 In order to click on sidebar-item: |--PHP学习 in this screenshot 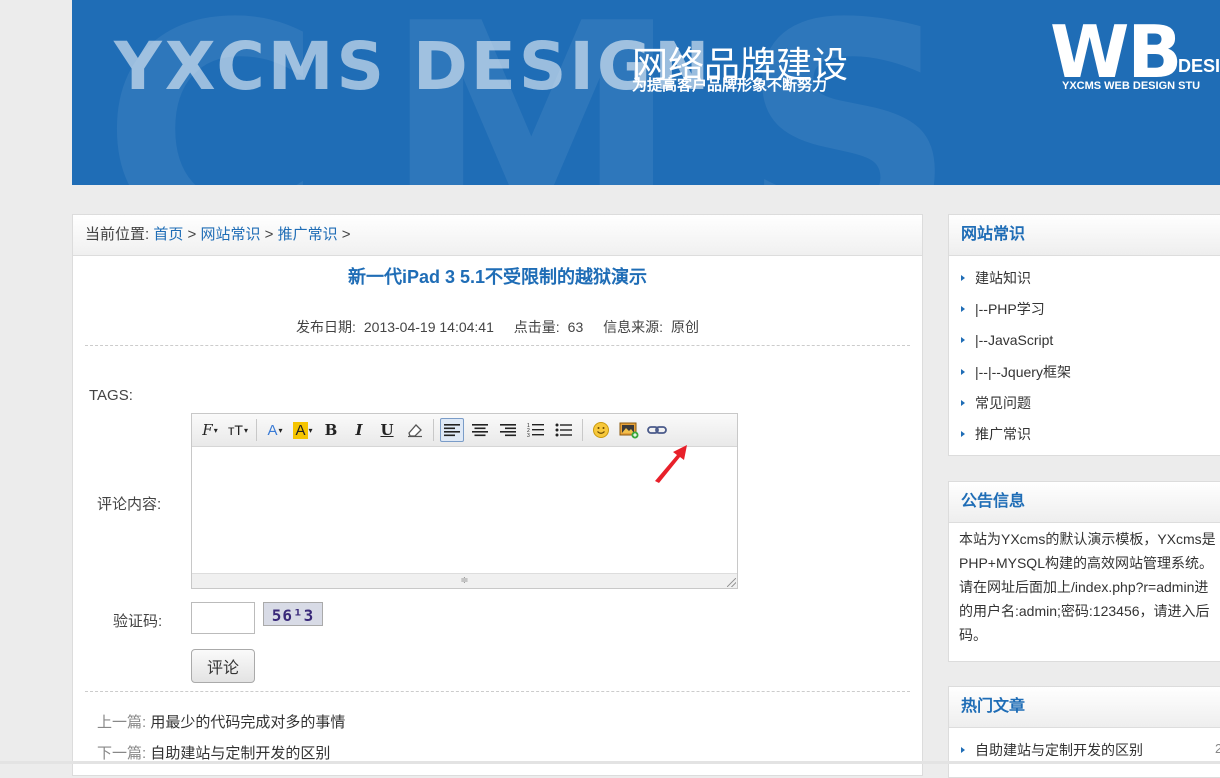, I will do `click(1090, 310)`.